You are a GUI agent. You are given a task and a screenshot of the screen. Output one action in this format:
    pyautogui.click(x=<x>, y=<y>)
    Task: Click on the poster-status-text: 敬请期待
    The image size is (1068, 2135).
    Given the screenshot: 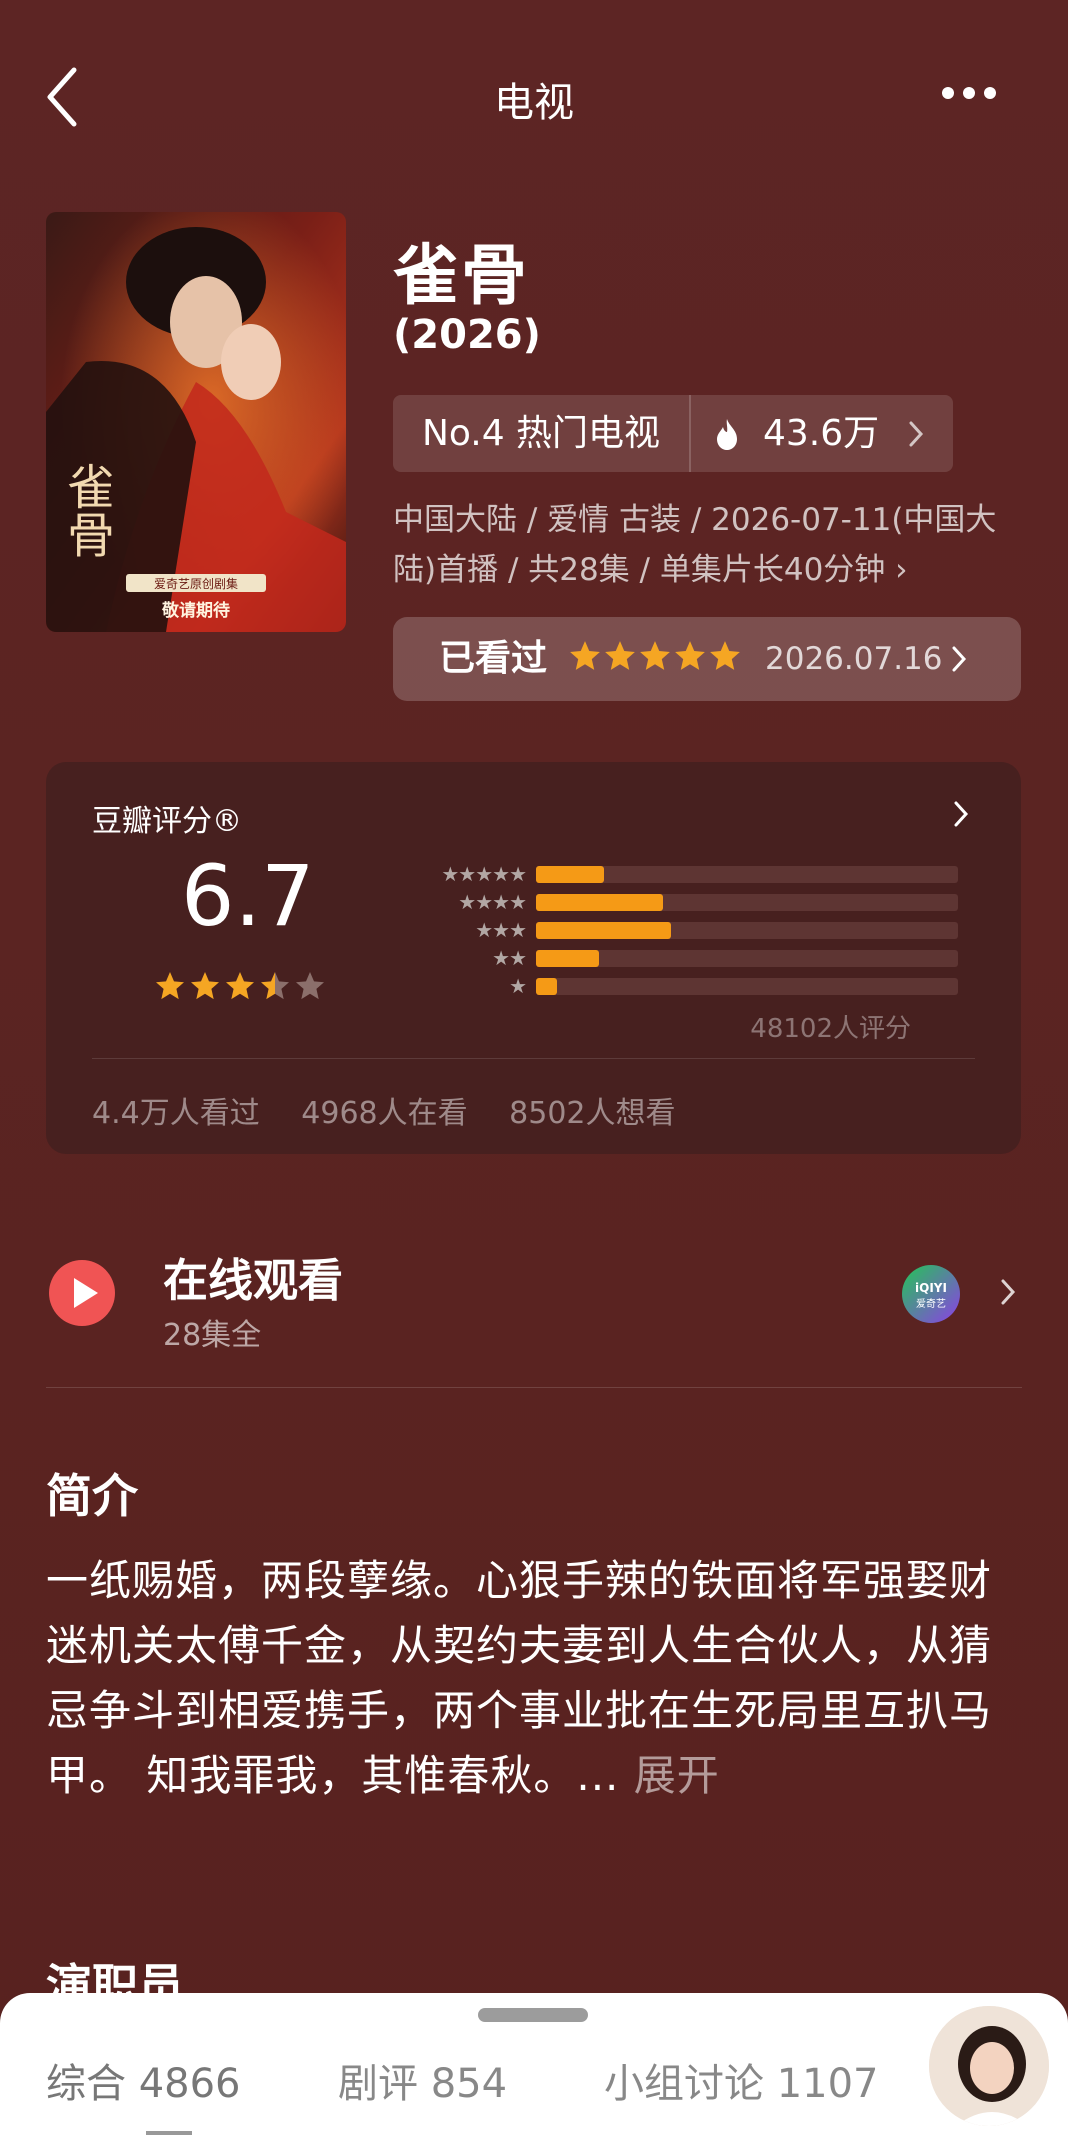 What is the action you would take?
    pyautogui.click(x=195, y=610)
    